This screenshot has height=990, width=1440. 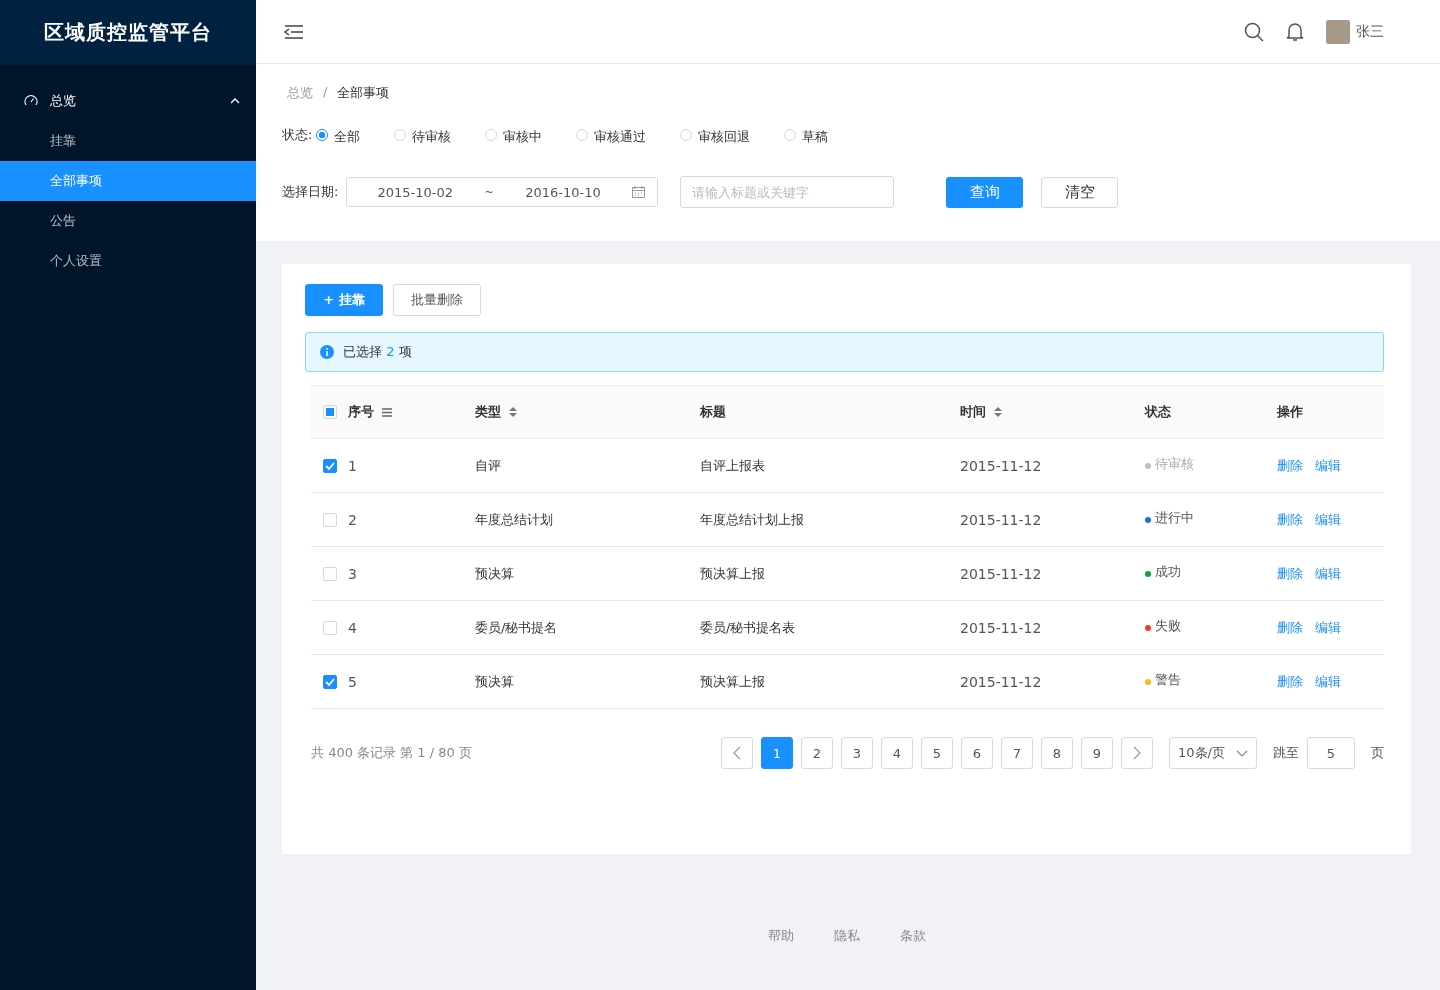 I want to click on column-header: 标题, so click(x=713, y=412).